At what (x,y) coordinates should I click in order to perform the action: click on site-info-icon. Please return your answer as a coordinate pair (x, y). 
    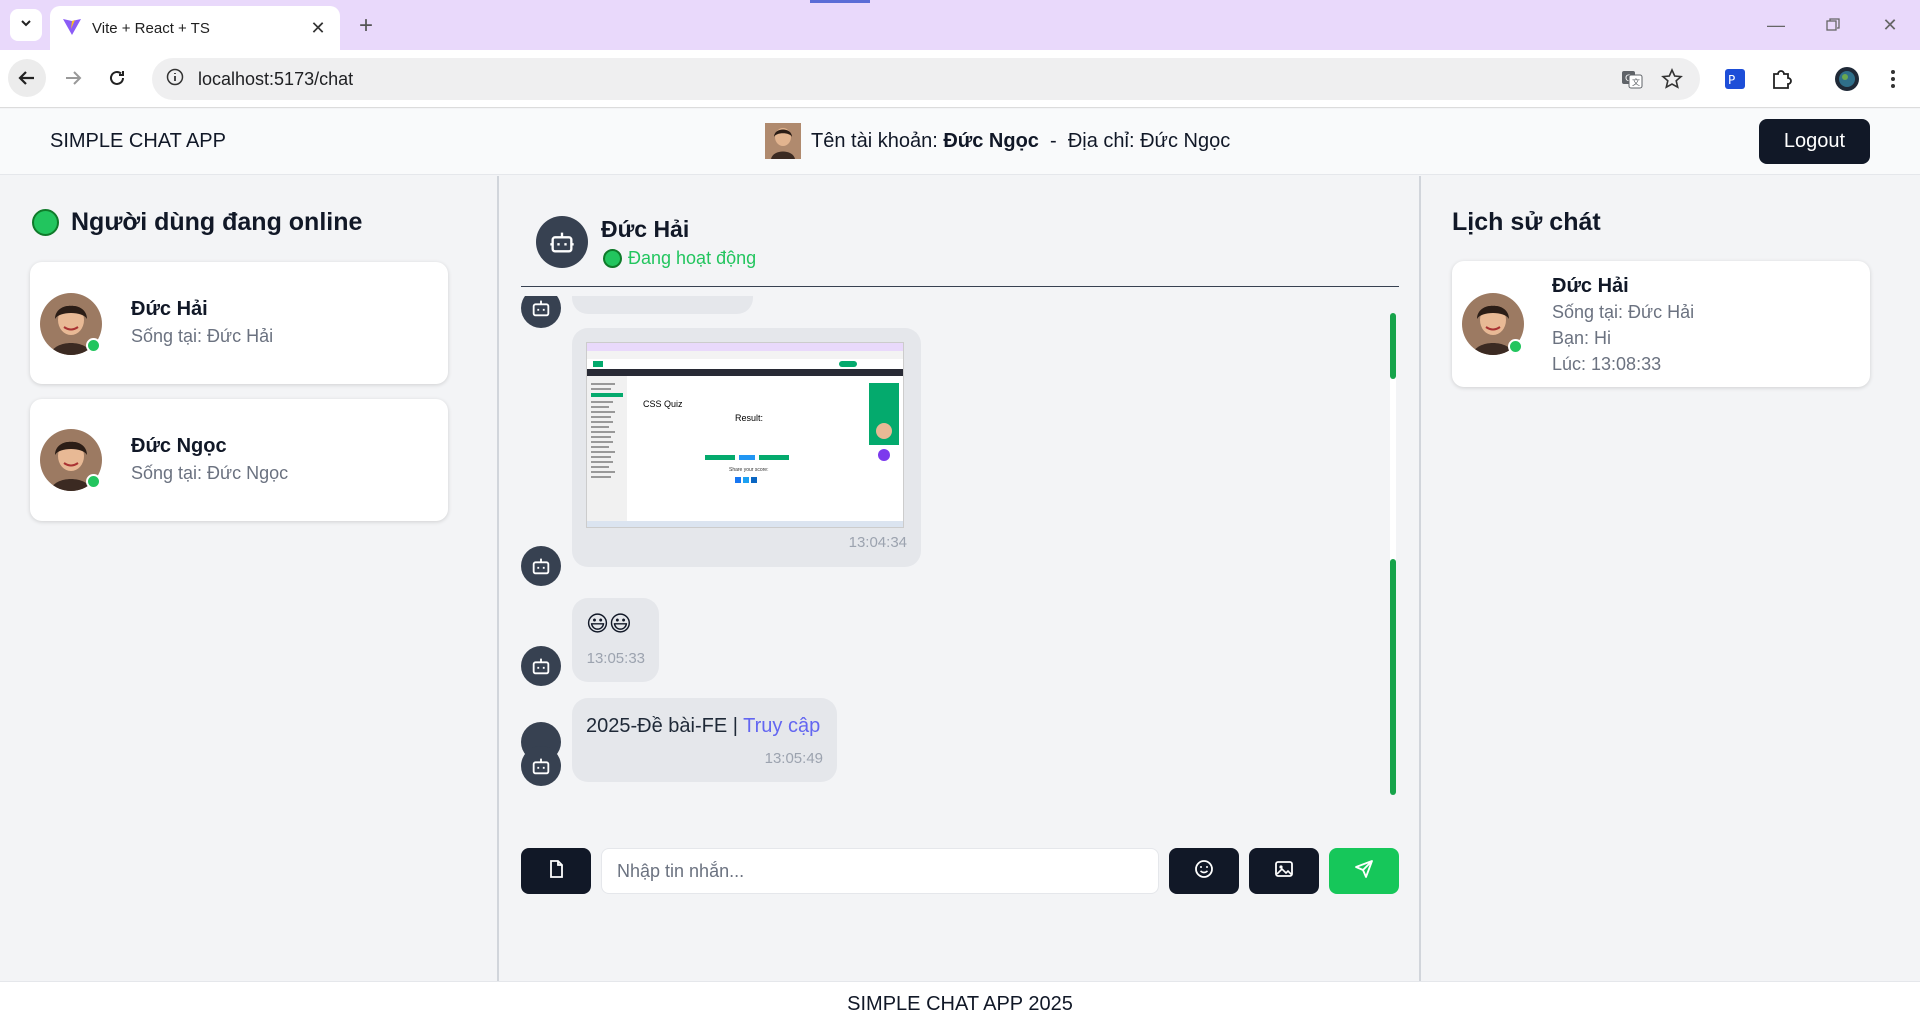
    Looking at the image, I should click on (175, 79).